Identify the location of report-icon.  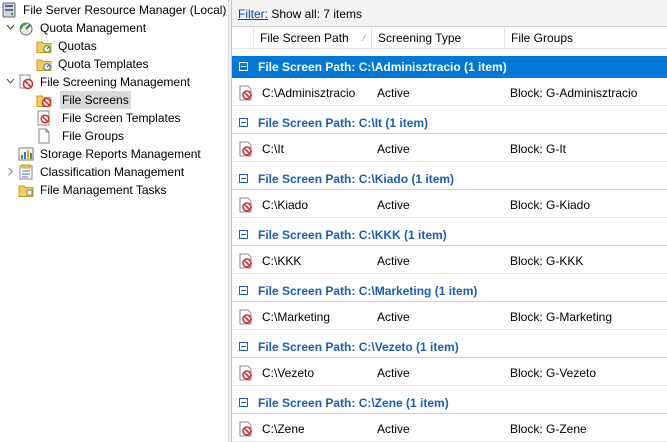
(26, 154).